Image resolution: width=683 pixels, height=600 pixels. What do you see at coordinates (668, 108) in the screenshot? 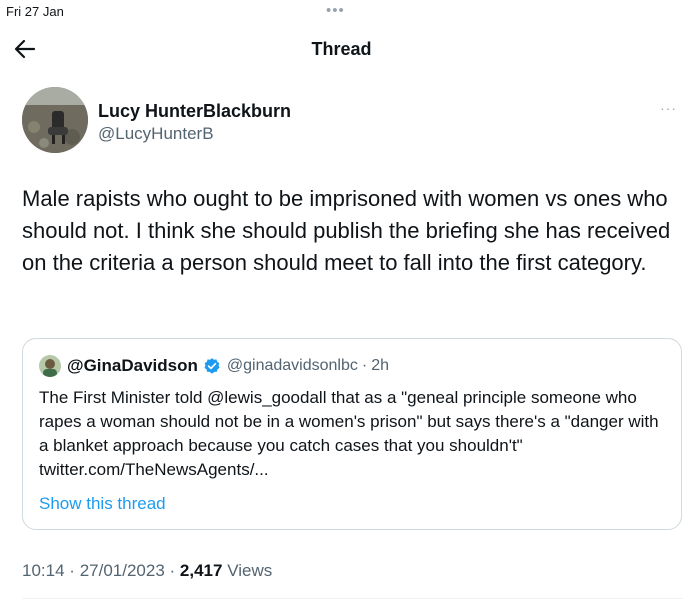
I see `more-options-button: ···` at bounding box center [668, 108].